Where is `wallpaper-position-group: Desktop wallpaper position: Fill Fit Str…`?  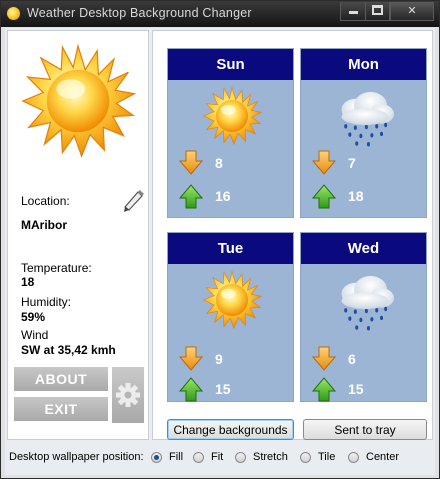
wallpaper-position-group: Desktop wallpaper position: Fill Fit Str… is located at coordinates (220, 458).